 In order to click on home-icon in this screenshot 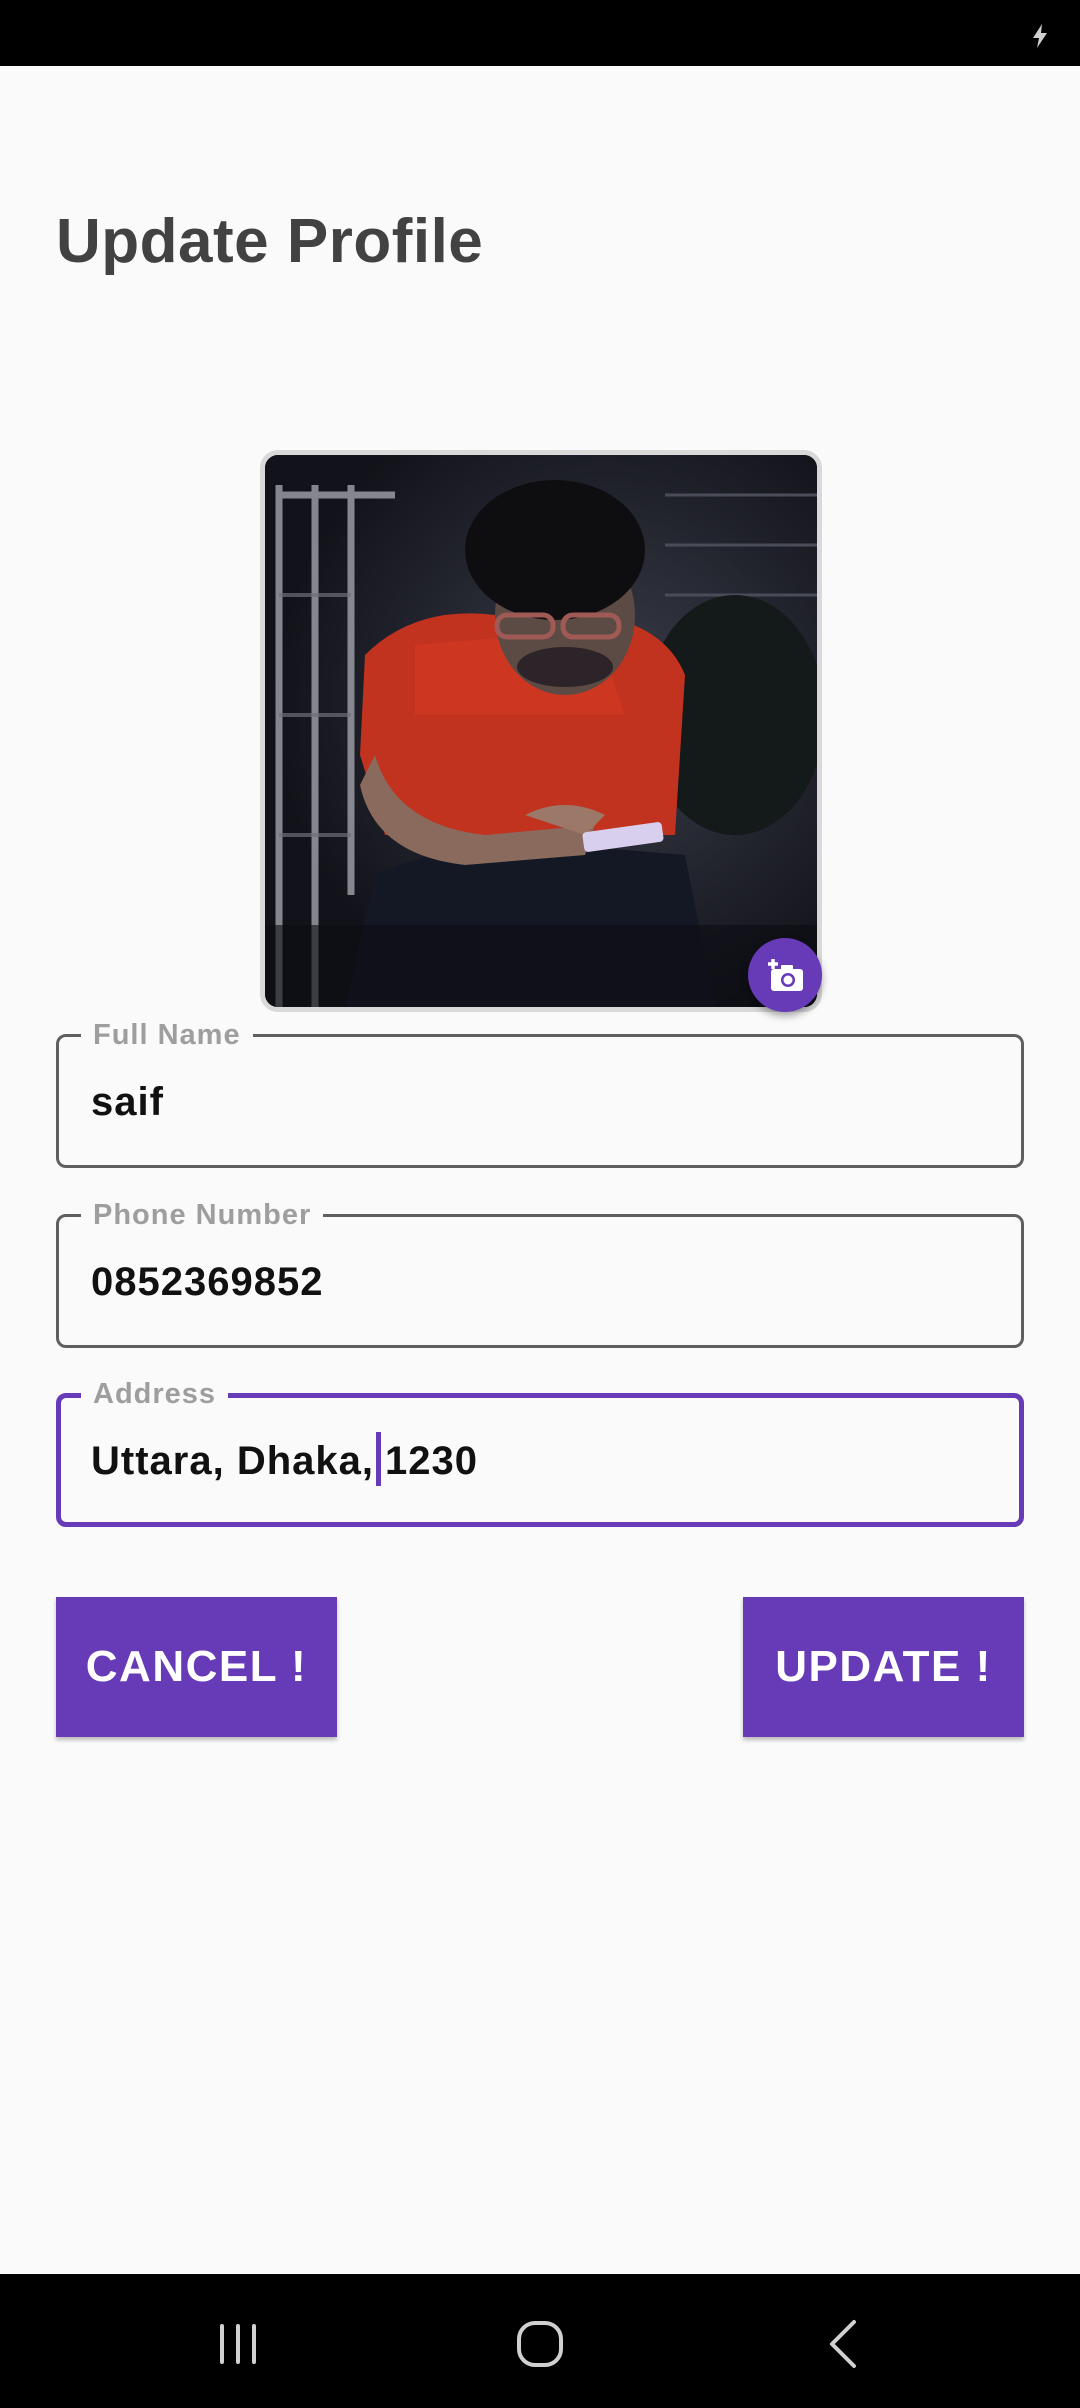, I will do `click(540, 2344)`.